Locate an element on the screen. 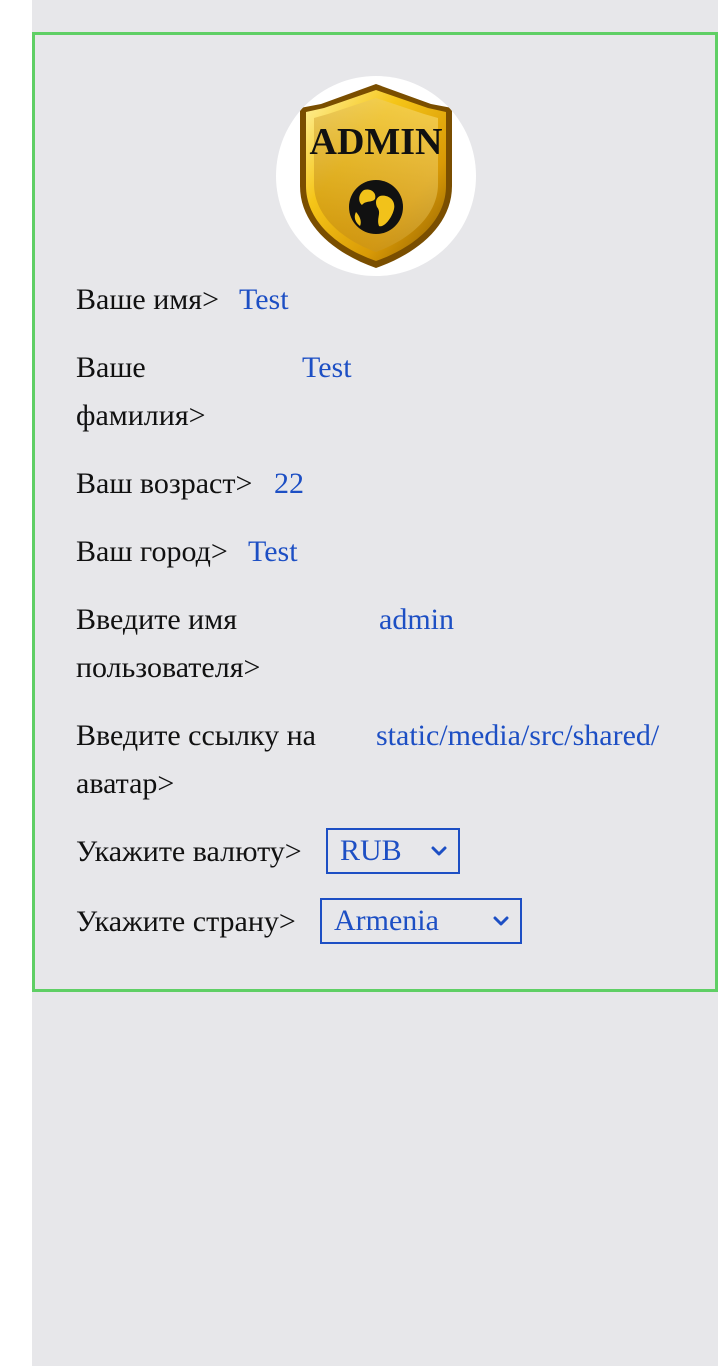 The image size is (718, 1366). first-name-value: Test is located at coordinates (389, 300).